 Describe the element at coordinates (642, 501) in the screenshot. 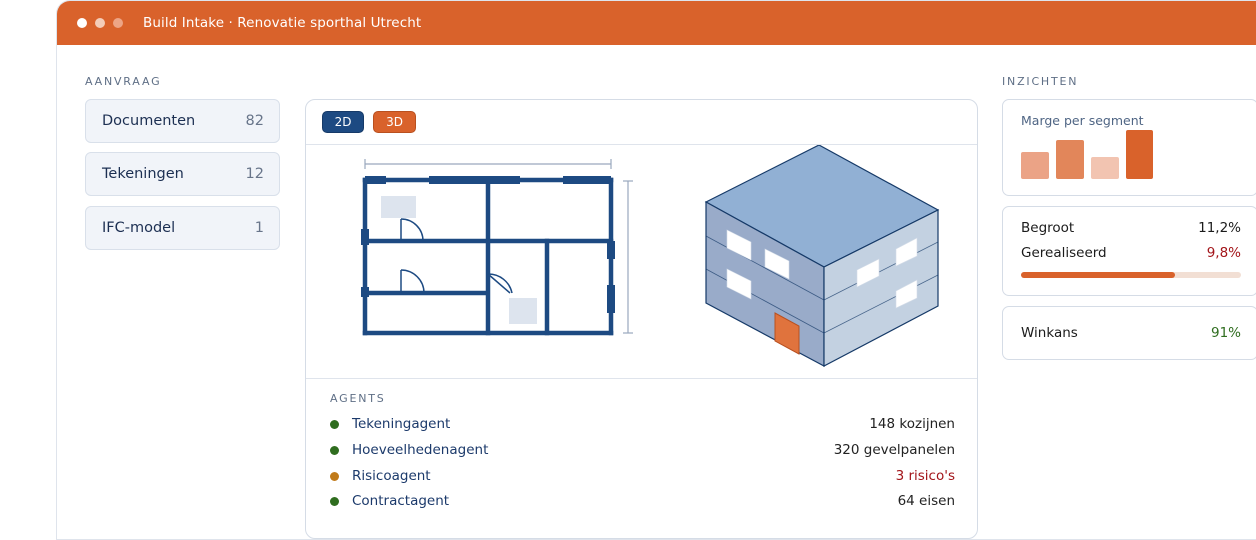

I see `agent-row: Contractagent 64 eisen` at that location.